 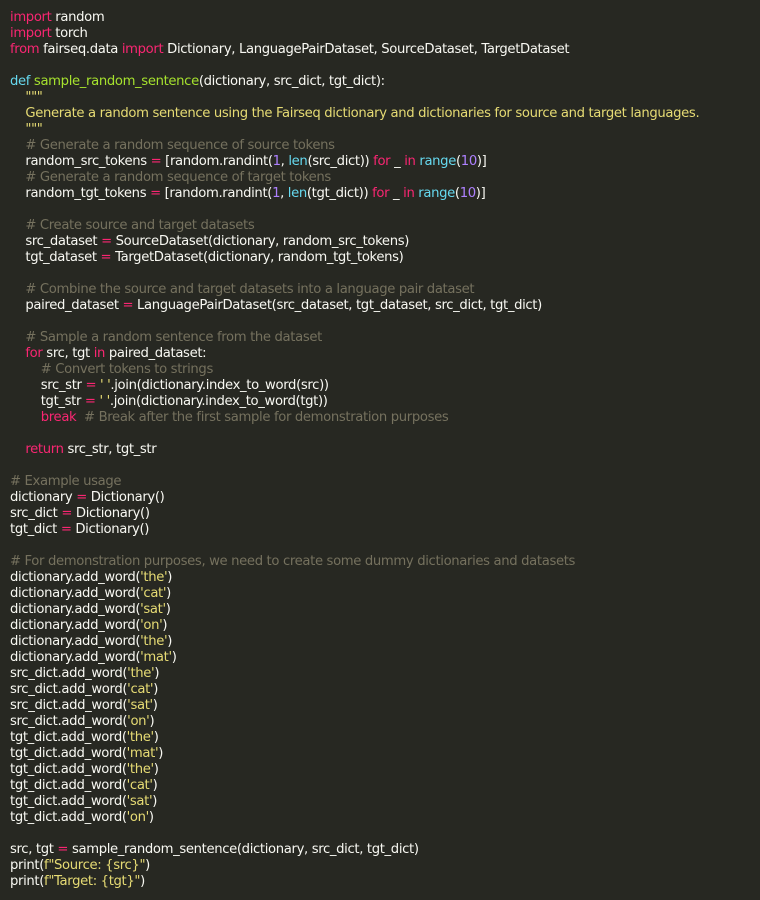 I want to click on code-token: src_dict, so click(x=36, y=513).